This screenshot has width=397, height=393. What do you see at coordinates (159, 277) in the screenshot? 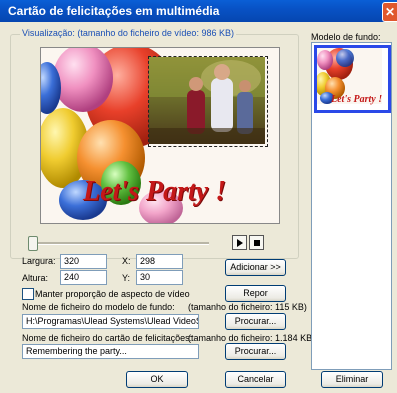
I see `y-field: 30` at bounding box center [159, 277].